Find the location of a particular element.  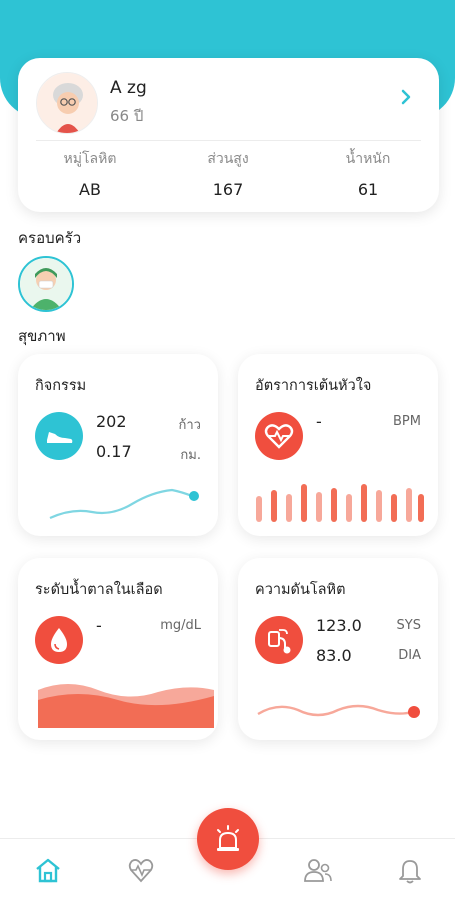

heart-rate-bars is located at coordinates (340, 503).